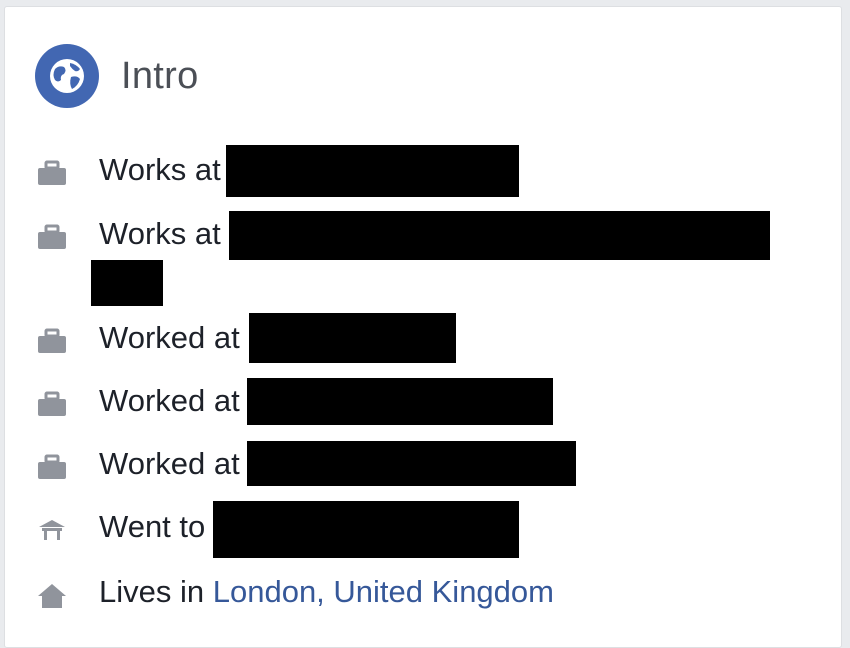 The width and height of the screenshot is (850, 648). Describe the element at coordinates (52, 596) in the screenshot. I see `home-icon` at that location.